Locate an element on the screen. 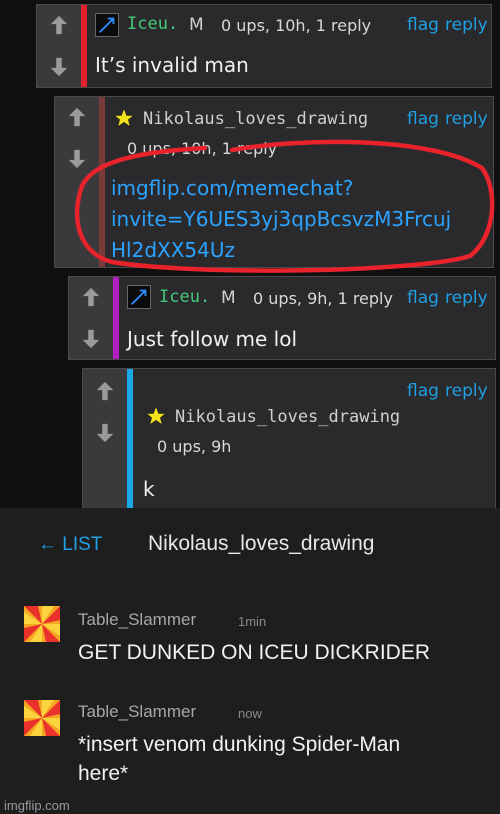 The image size is (500, 814). chat-message-time: 1min is located at coordinates (252, 621).